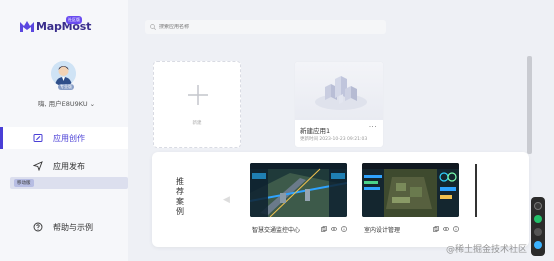  I want to click on recommend-name: 室内设计管理, so click(382, 230).